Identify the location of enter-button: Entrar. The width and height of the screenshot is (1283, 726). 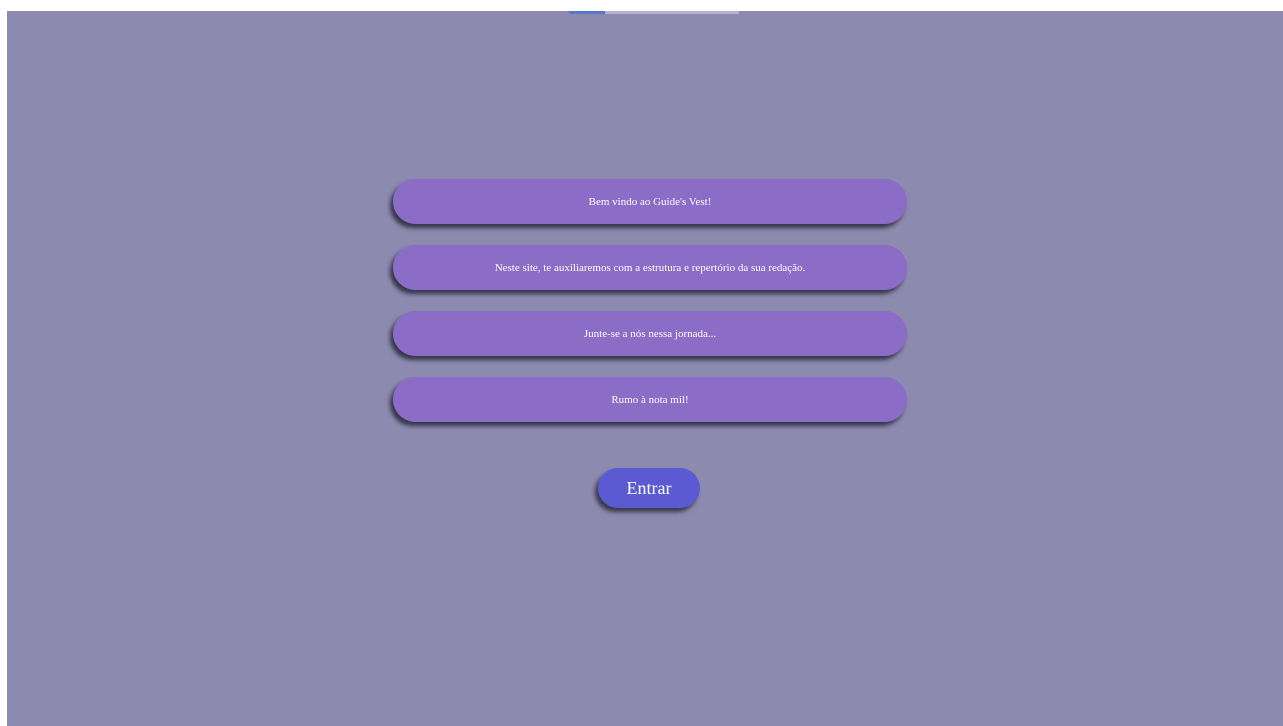
(649, 488).